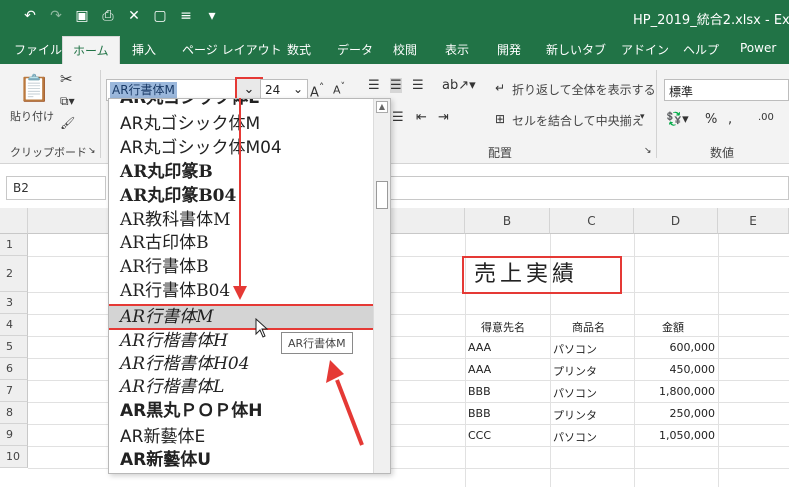 The height and width of the screenshot is (487, 789). Describe the element at coordinates (645, 49) in the screenshot. I see `tab-addins: アドイン` at that location.